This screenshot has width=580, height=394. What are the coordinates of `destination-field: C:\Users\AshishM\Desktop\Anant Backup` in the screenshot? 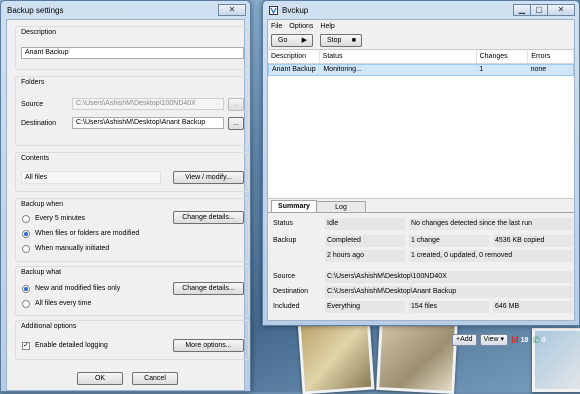 It's located at (148, 123).